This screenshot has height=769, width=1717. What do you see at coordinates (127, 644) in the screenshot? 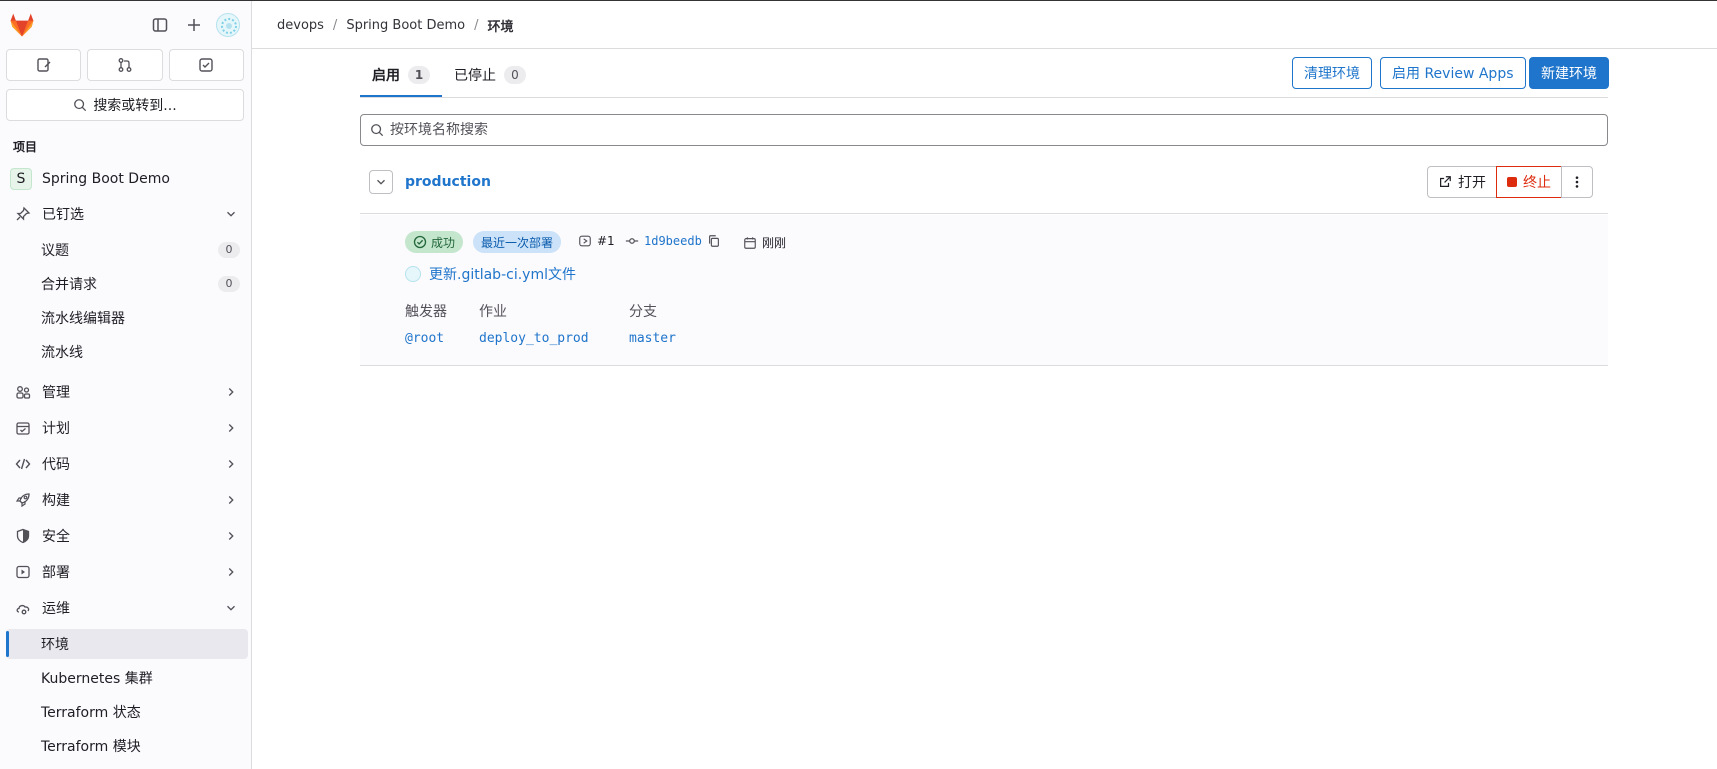
I see `sidebar-item-environments: 环境` at bounding box center [127, 644].